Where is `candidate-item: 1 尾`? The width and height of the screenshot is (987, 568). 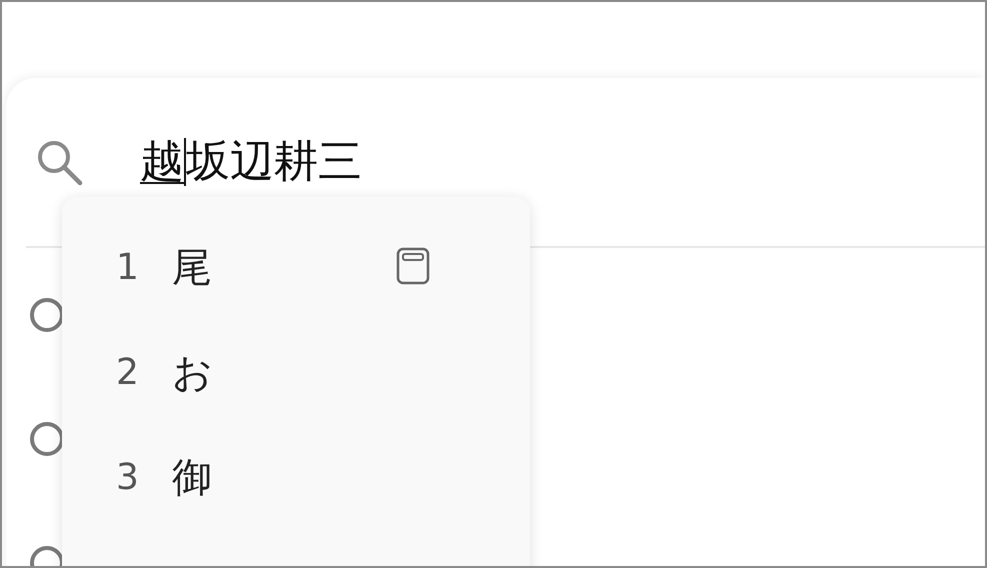 candidate-item: 1 尾 is located at coordinates (296, 267).